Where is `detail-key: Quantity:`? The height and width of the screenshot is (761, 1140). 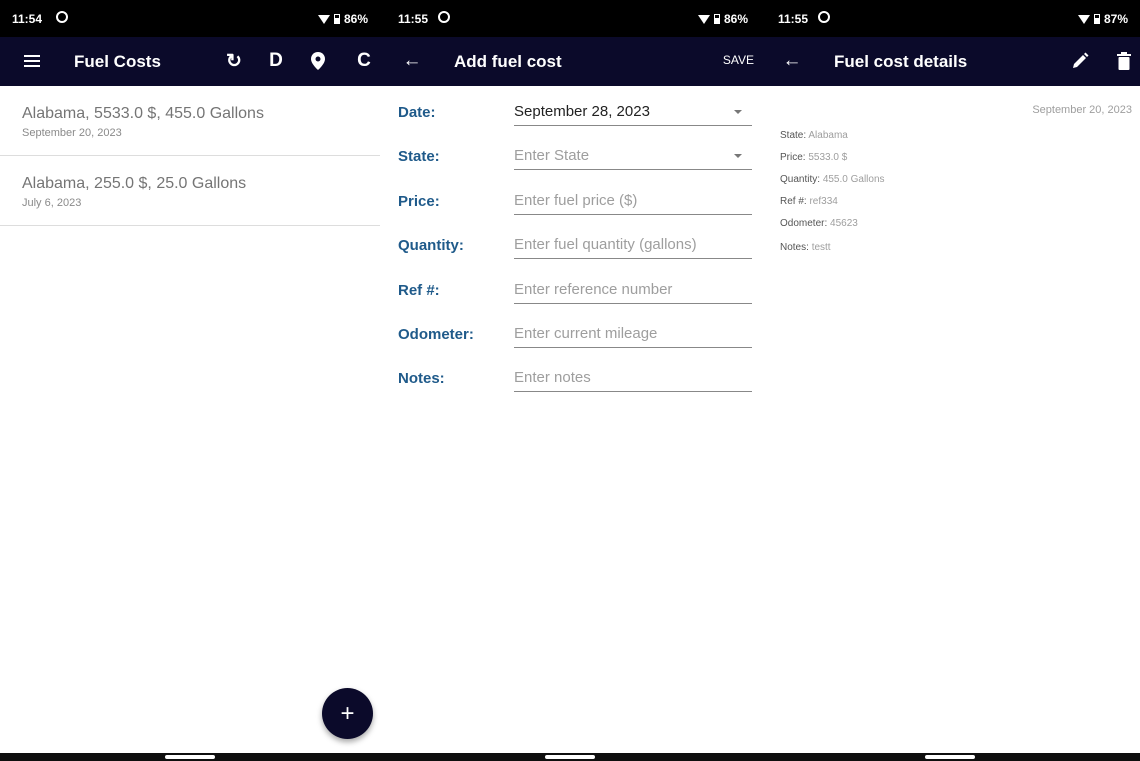 detail-key: Quantity: is located at coordinates (800, 179).